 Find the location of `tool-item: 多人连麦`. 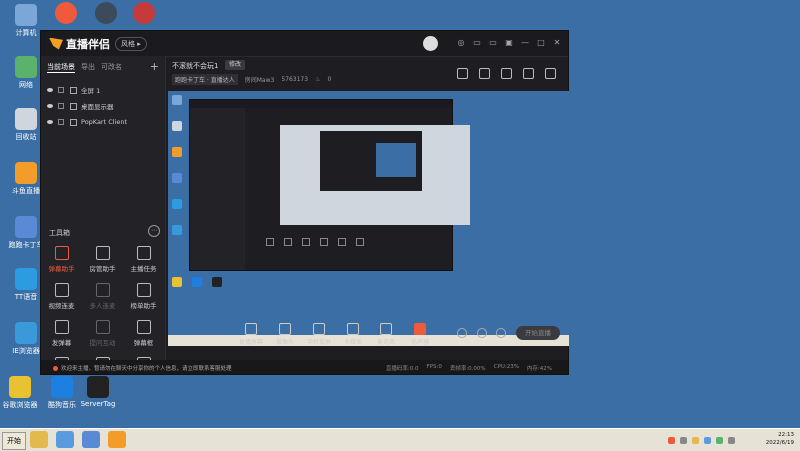

tool-item: 多人连麦 is located at coordinates (102, 296).